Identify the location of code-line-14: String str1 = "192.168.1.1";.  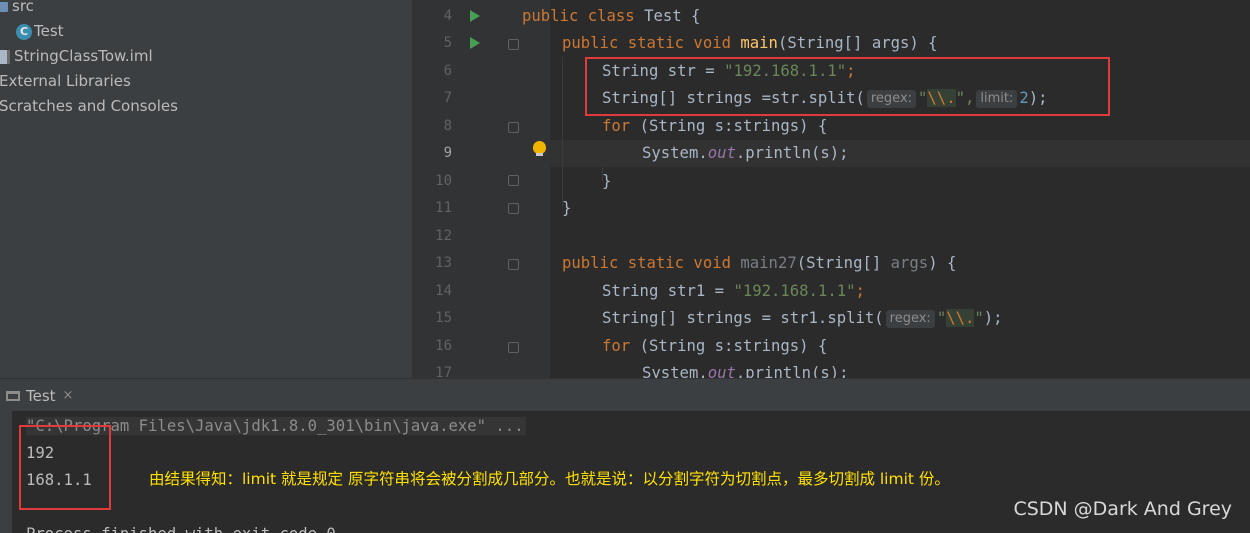
(733, 291).